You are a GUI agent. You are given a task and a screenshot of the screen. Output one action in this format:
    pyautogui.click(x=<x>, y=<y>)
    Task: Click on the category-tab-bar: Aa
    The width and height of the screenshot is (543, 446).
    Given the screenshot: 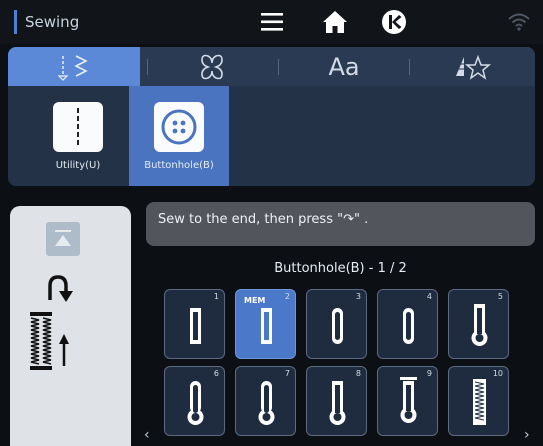 What is the action you would take?
    pyautogui.click(x=271, y=66)
    